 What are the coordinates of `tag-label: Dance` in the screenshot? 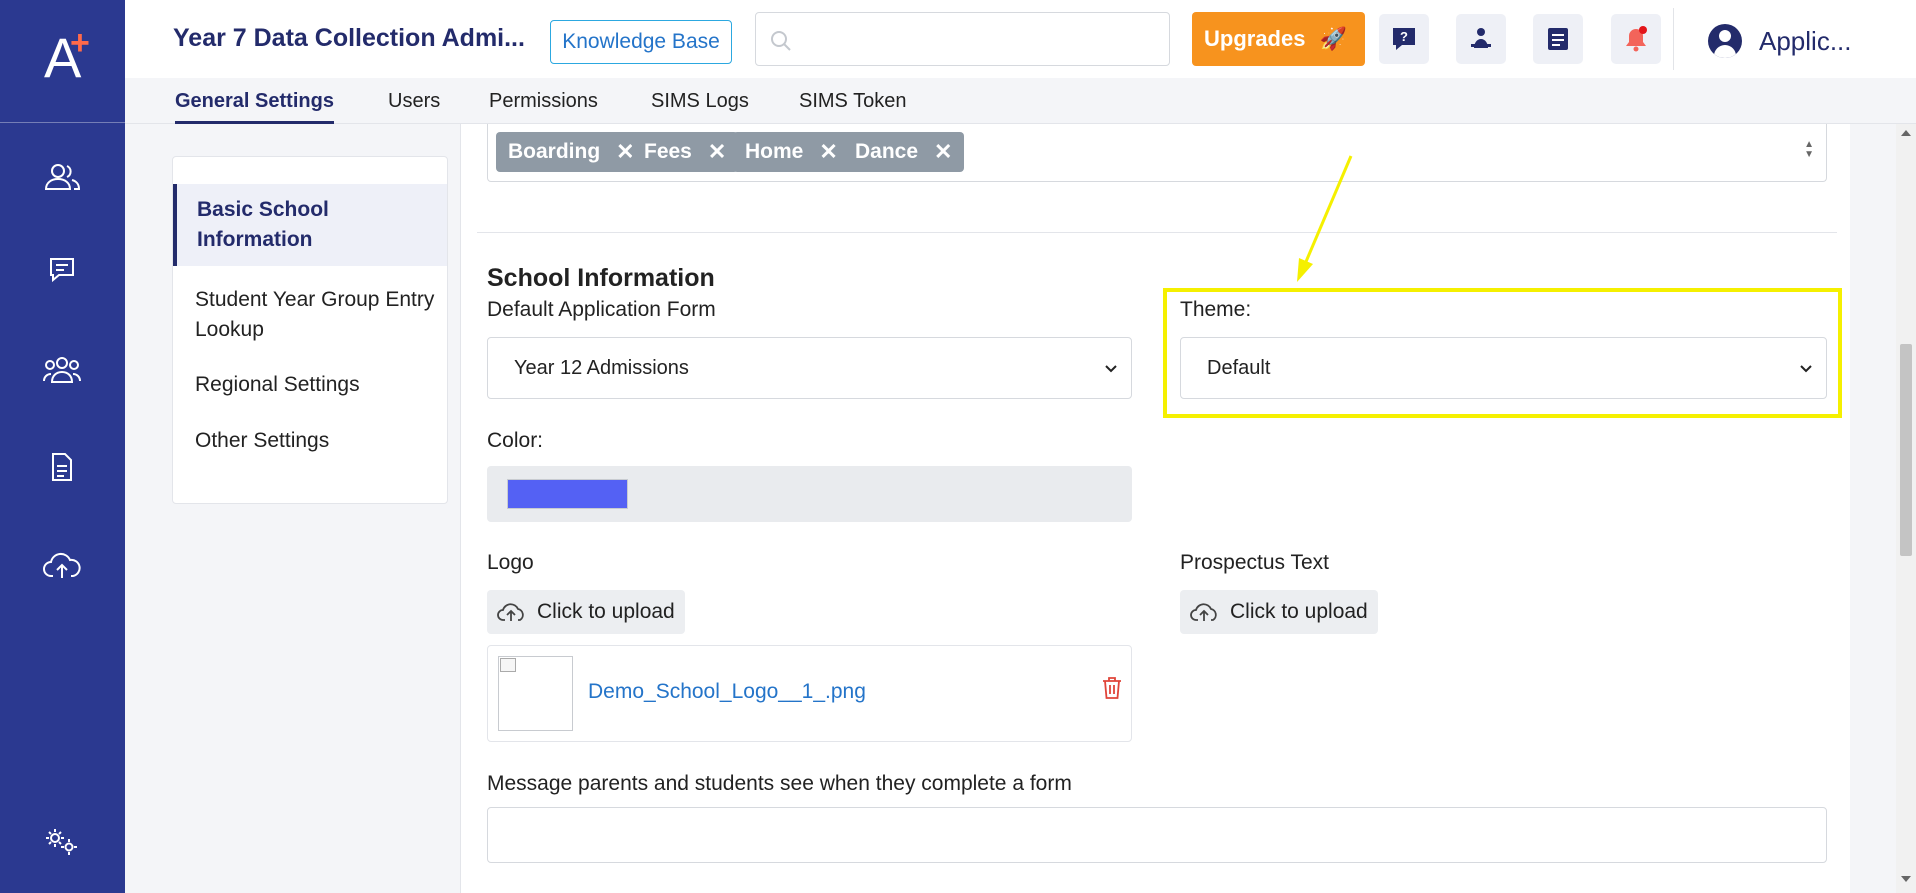 It's located at (887, 151).